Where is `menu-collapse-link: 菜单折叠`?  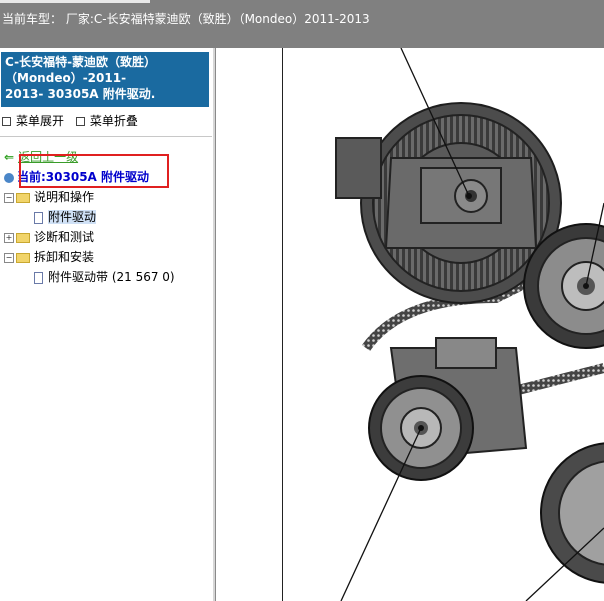 menu-collapse-link: 菜单折叠 is located at coordinates (114, 121).